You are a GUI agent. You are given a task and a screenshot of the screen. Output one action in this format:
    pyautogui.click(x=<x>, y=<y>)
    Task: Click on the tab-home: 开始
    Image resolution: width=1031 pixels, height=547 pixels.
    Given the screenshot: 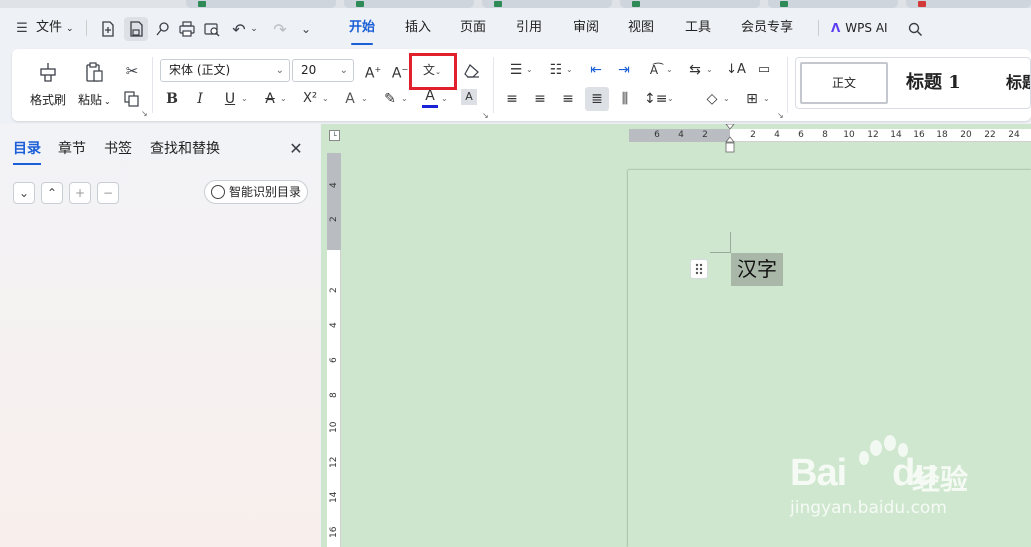 What is the action you would take?
    pyautogui.click(x=362, y=28)
    